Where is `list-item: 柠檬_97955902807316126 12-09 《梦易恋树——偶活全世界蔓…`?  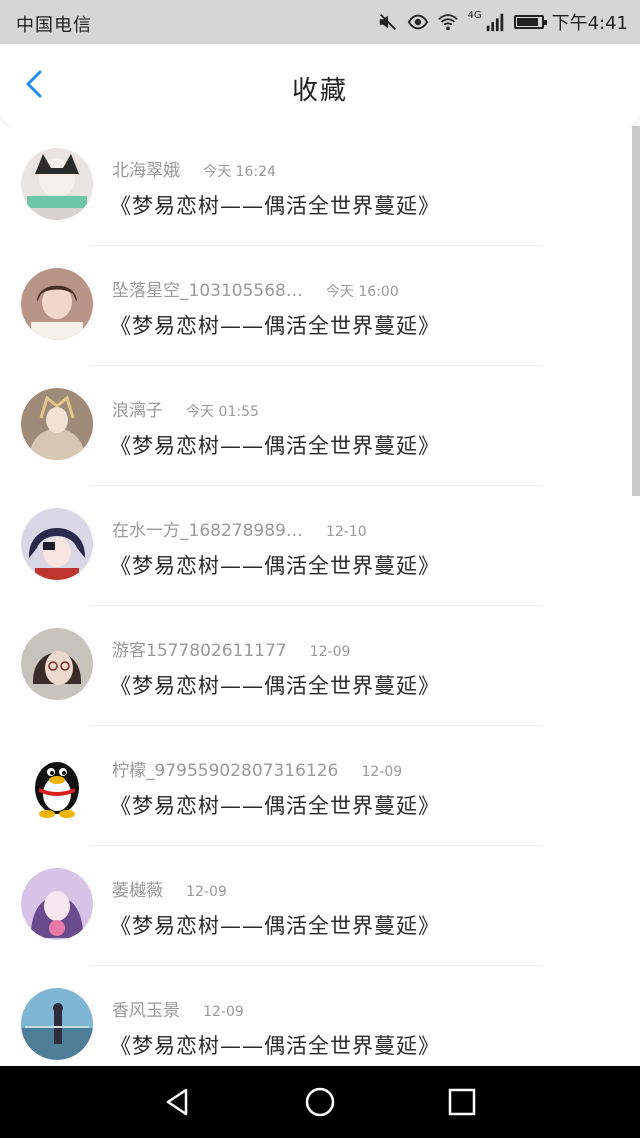 list-item: 柠檬_97955902807316126 12-09 《梦易恋树——偶活全世界蔓… is located at coordinates (316, 786).